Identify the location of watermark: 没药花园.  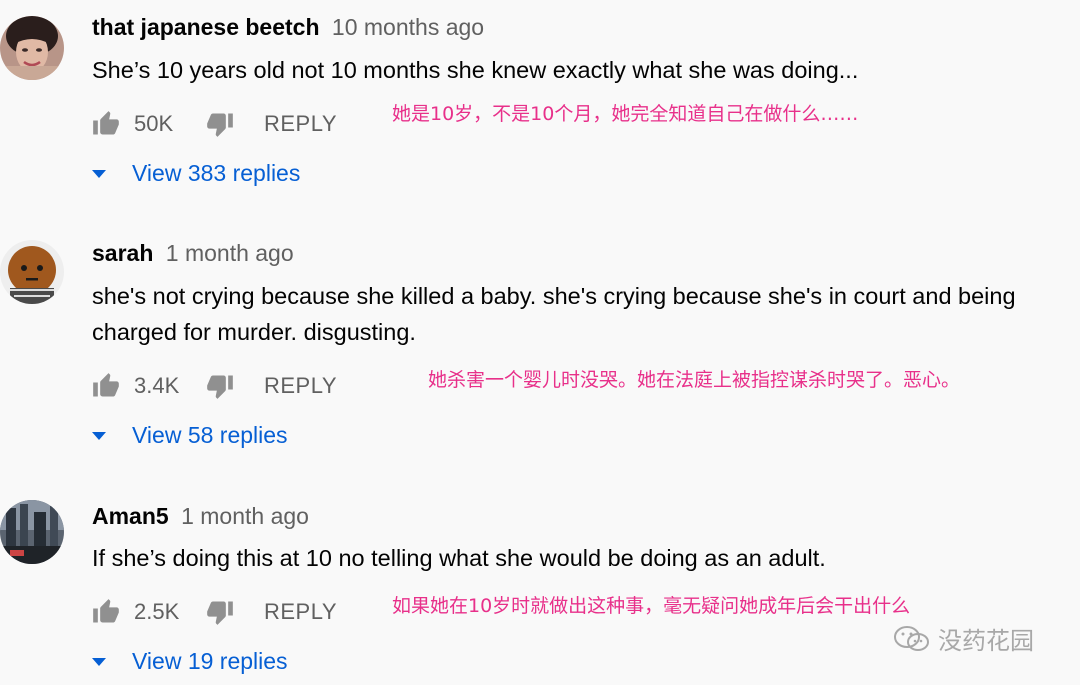
(963, 638).